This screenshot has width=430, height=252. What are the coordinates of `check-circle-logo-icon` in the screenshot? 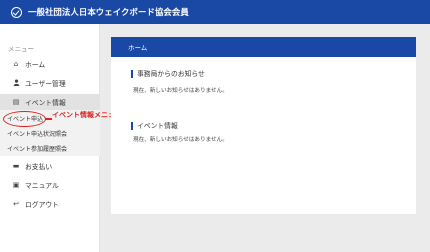 It's located at (16, 12).